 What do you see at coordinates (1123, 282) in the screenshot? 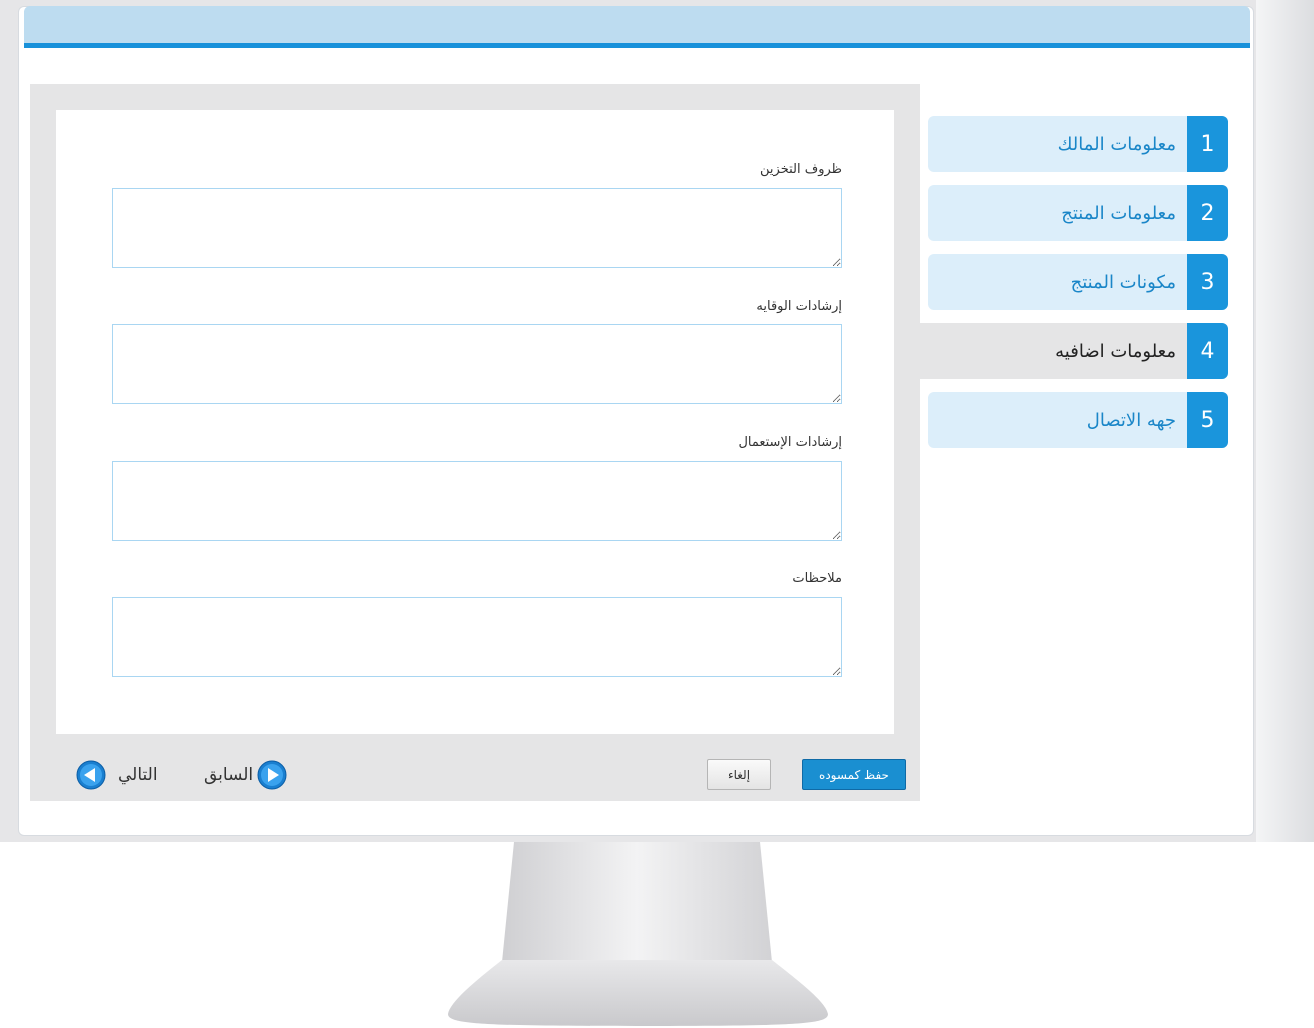
I see `step-label: مكونات المنتج` at bounding box center [1123, 282].